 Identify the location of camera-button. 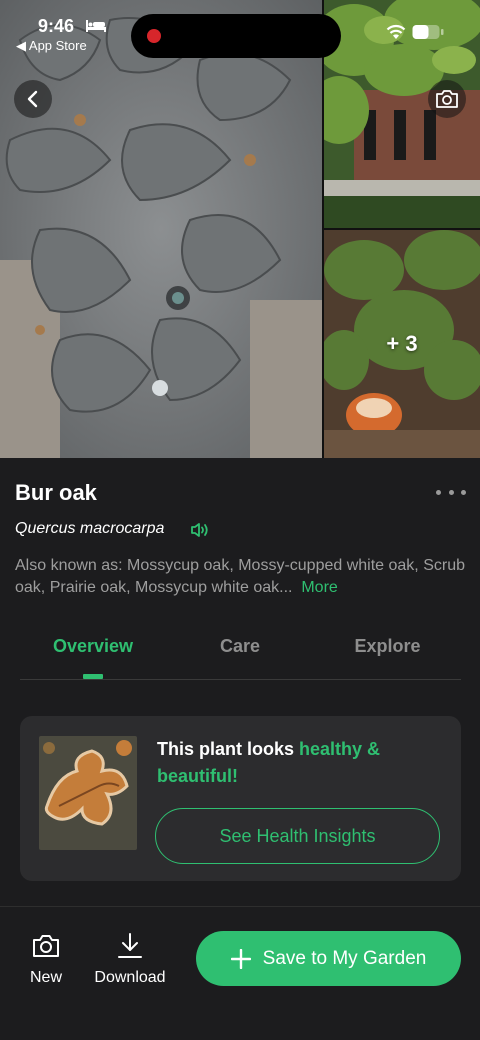
(447, 99).